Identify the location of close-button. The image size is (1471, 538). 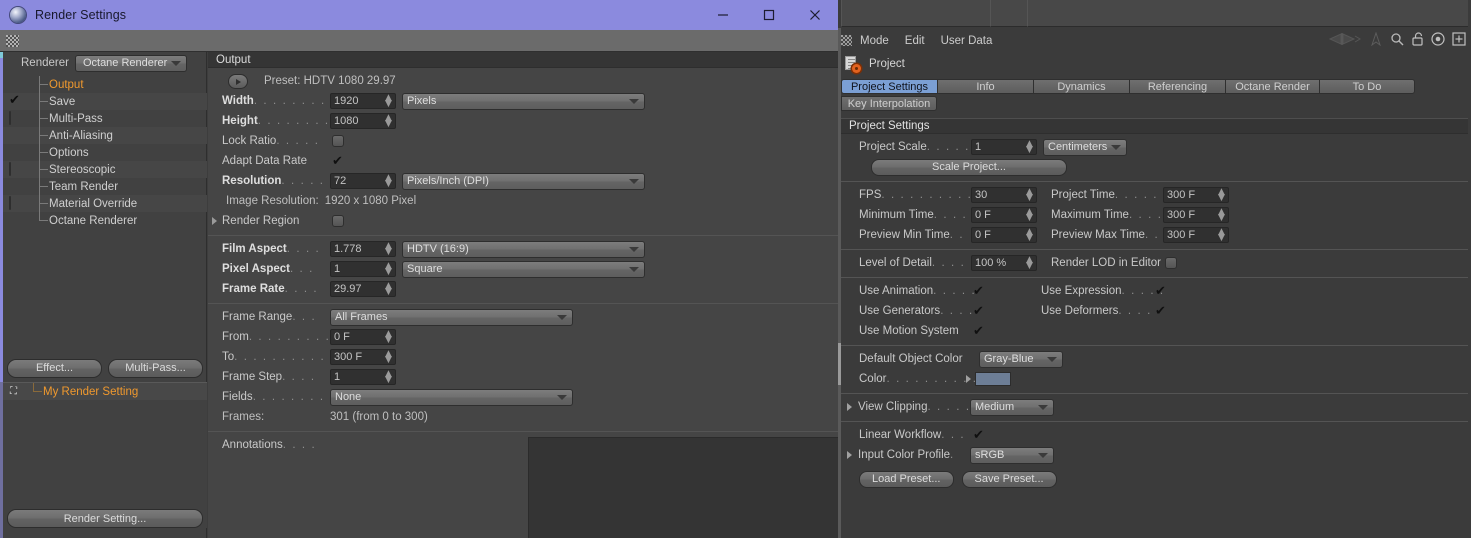
(815, 15).